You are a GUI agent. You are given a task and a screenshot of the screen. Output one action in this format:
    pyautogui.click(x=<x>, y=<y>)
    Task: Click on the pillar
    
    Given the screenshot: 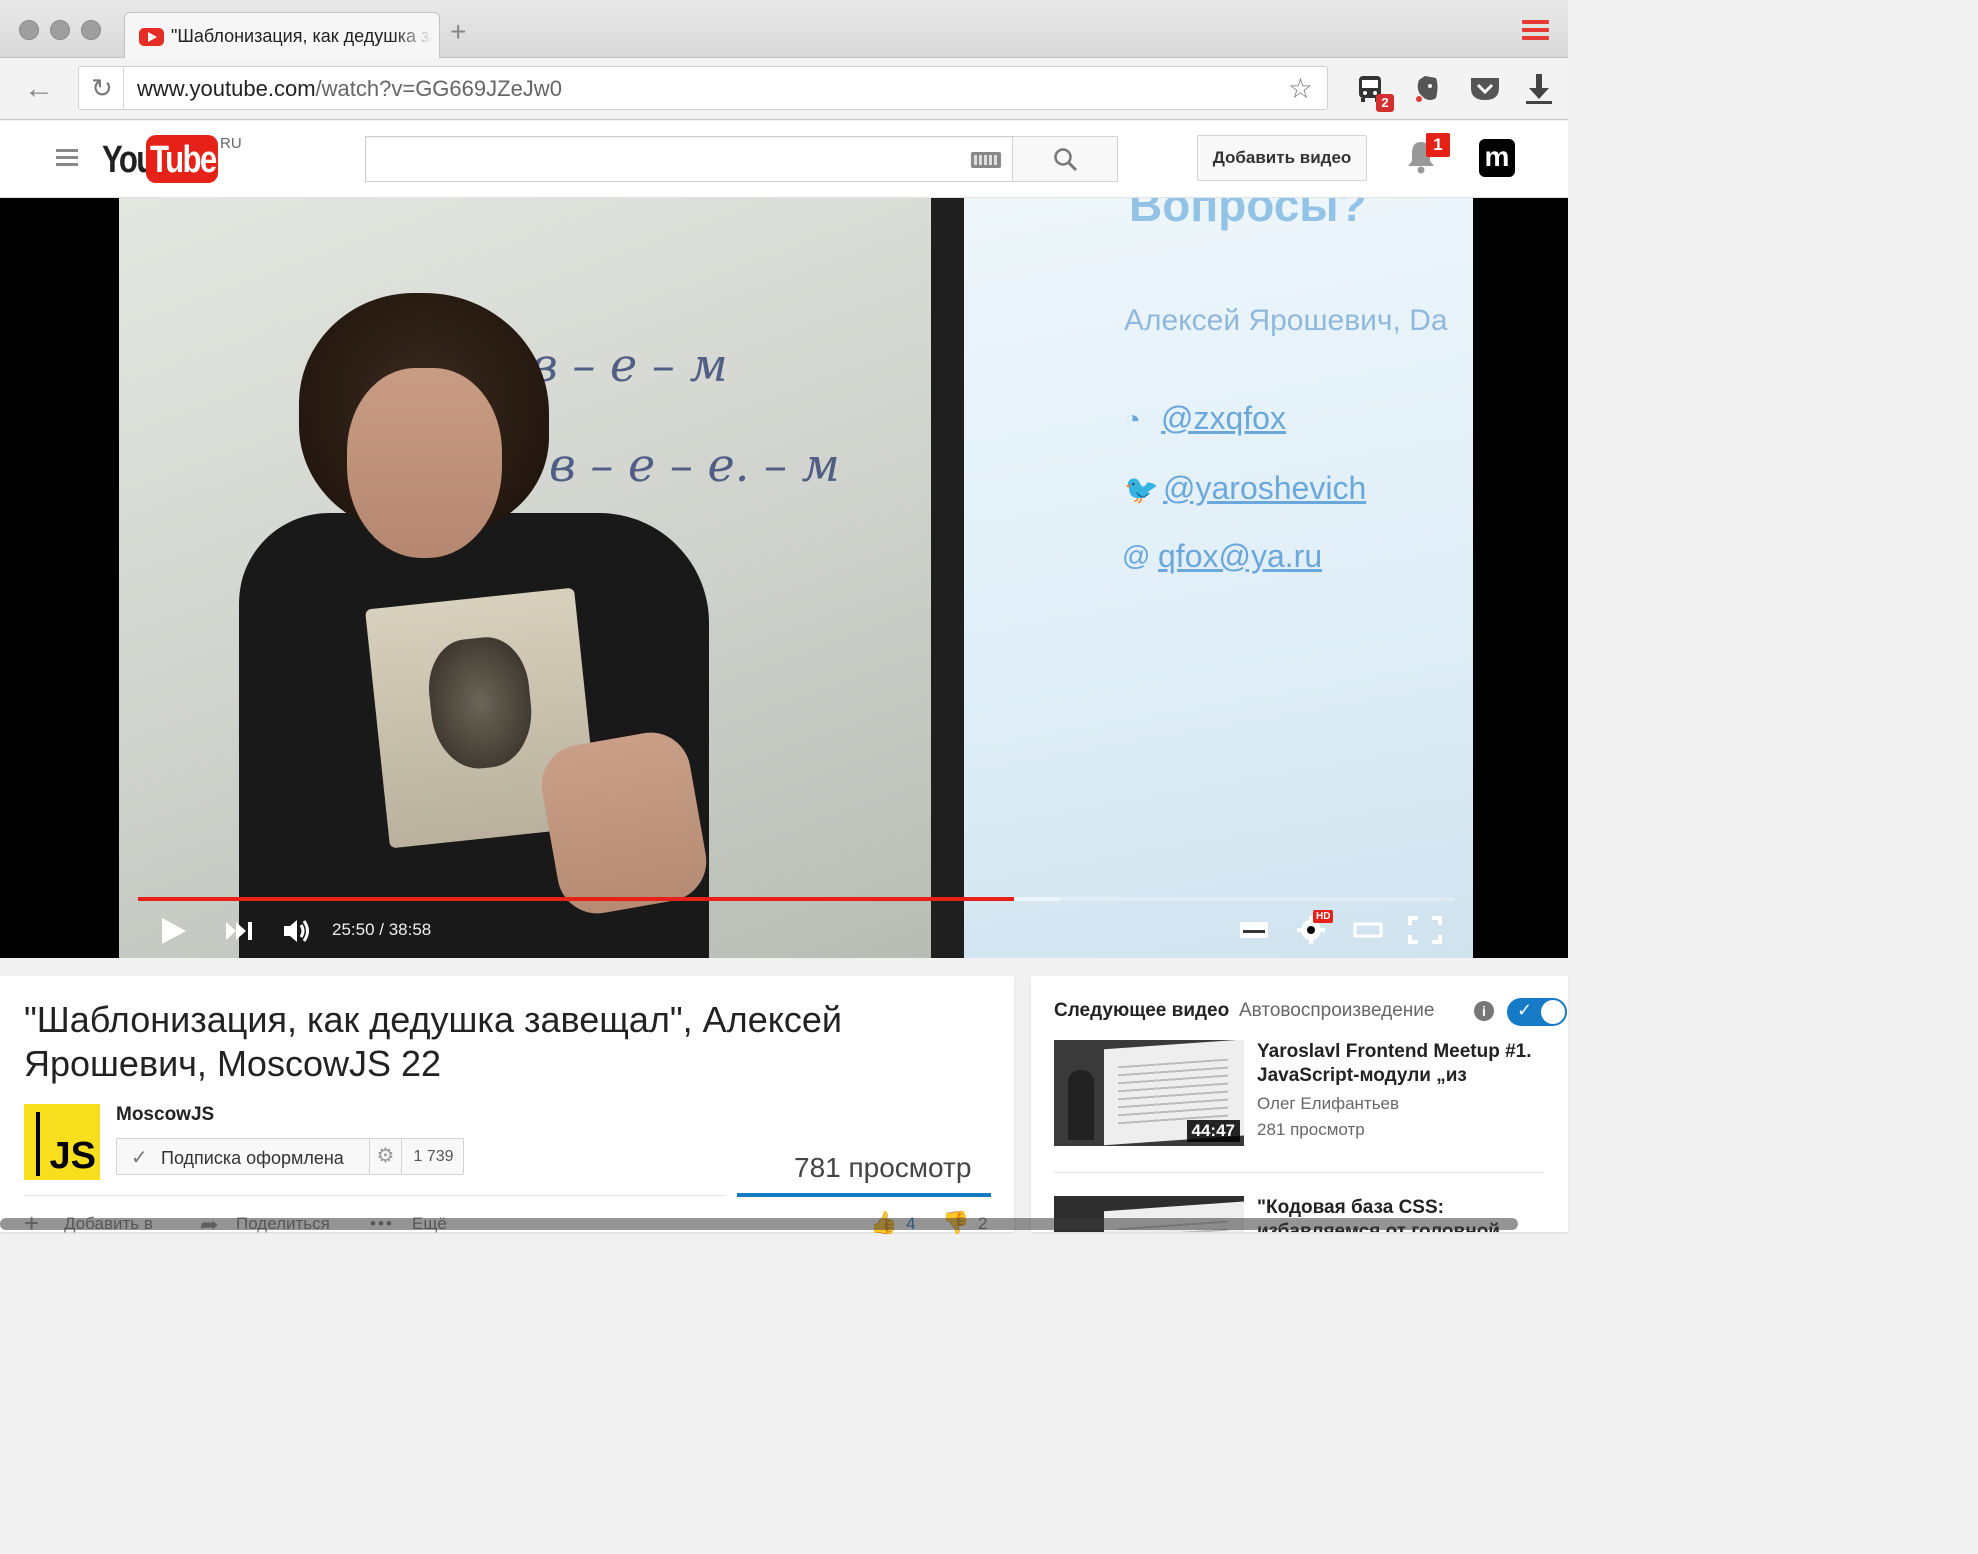 What is the action you would take?
    pyautogui.click(x=947, y=578)
    